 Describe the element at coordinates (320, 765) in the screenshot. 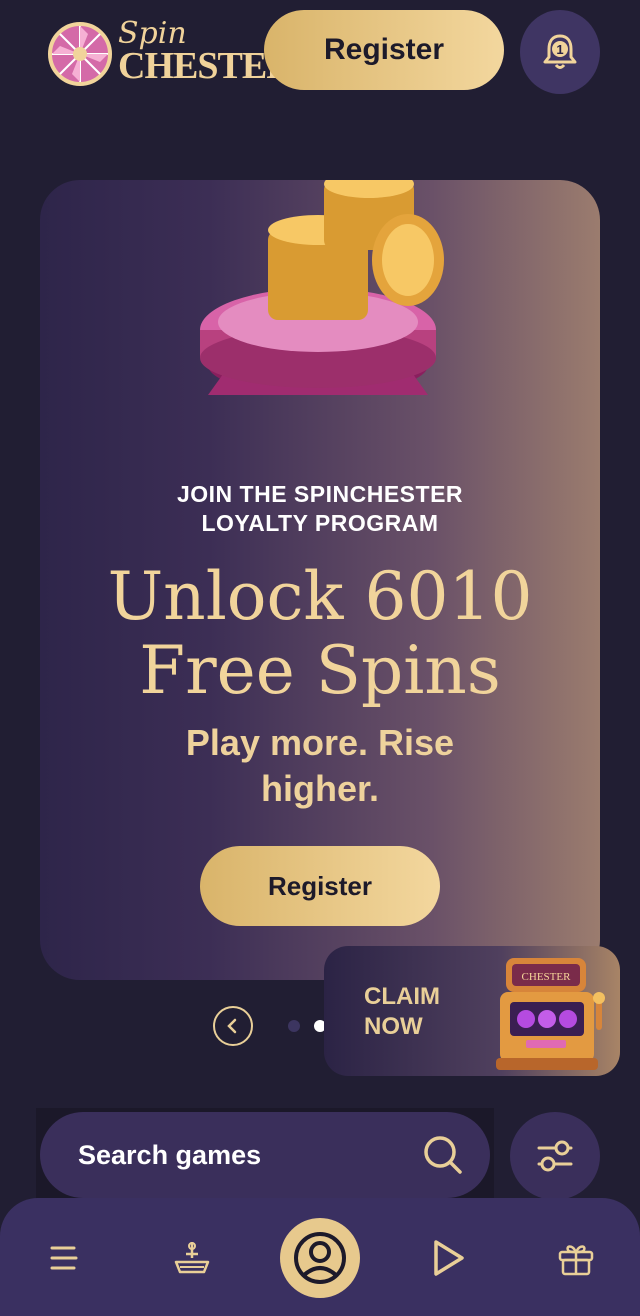

I see `hero-subtitle: Play more. Rise higher.` at that location.